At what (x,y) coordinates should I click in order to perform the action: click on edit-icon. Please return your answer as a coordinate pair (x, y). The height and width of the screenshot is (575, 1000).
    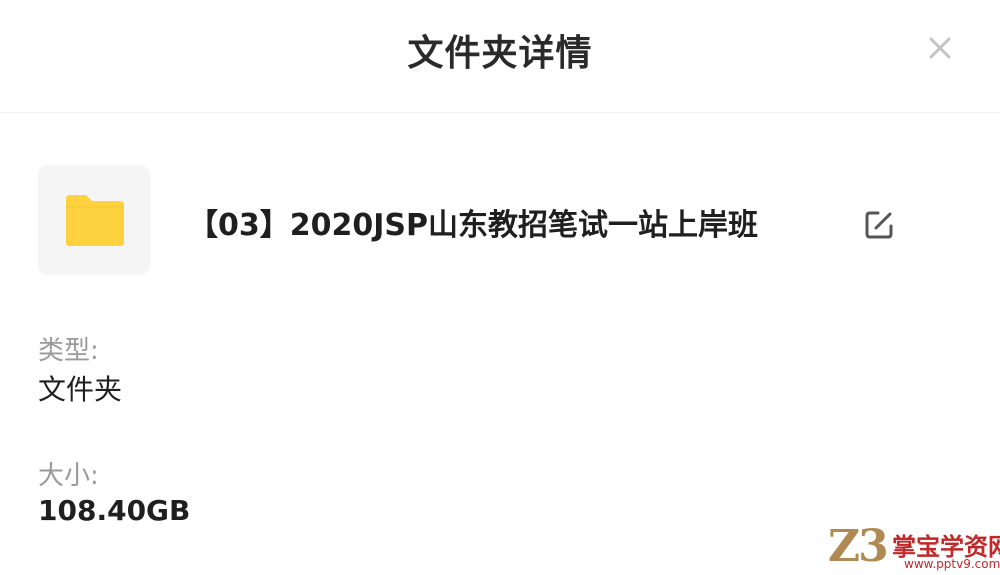
    Looking at the image, I should click on (879, 225).